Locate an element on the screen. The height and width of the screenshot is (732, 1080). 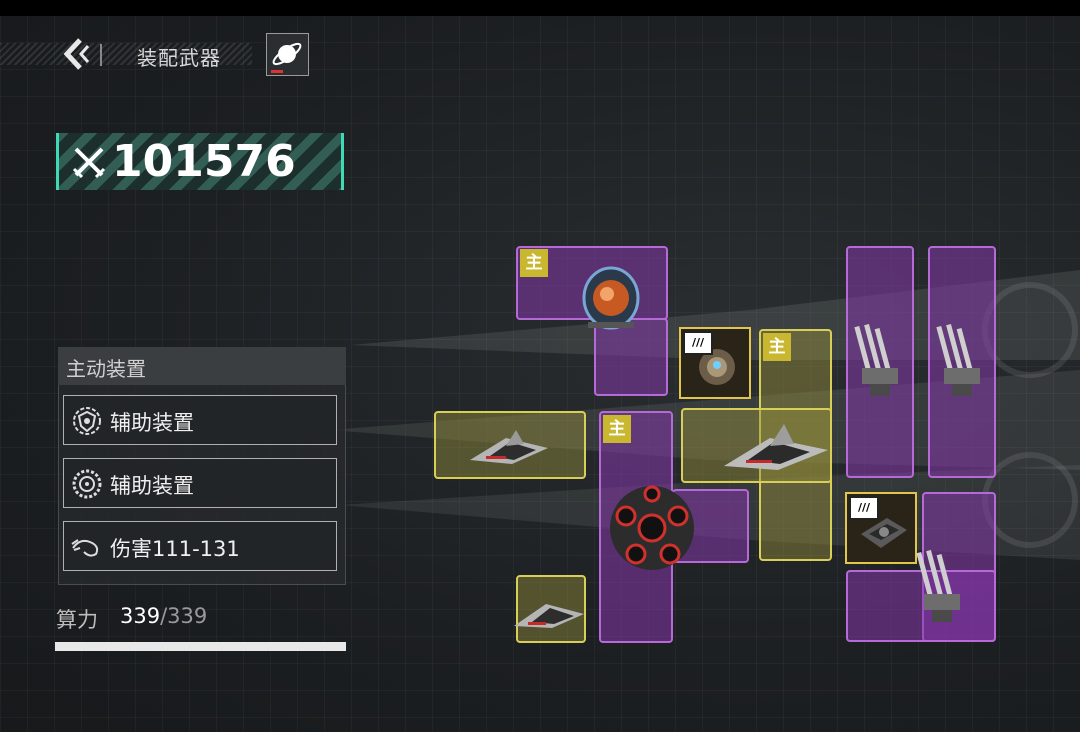
top-black-bar is located at coordinates (540, 8).